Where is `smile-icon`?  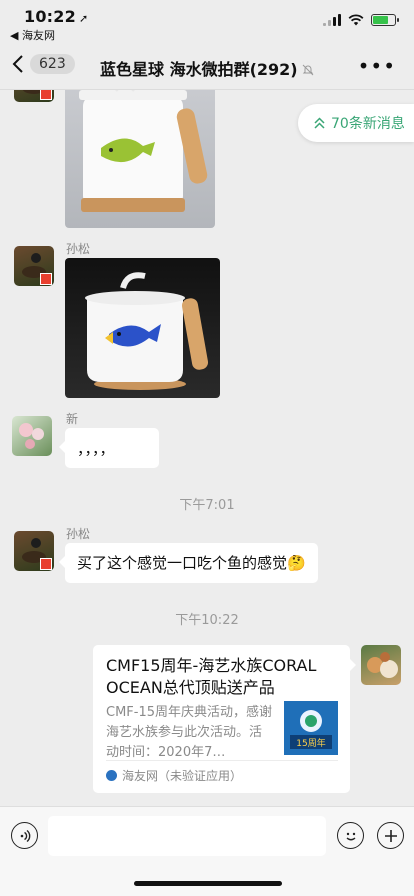
smile-icon is located at coordinates (350, 836).